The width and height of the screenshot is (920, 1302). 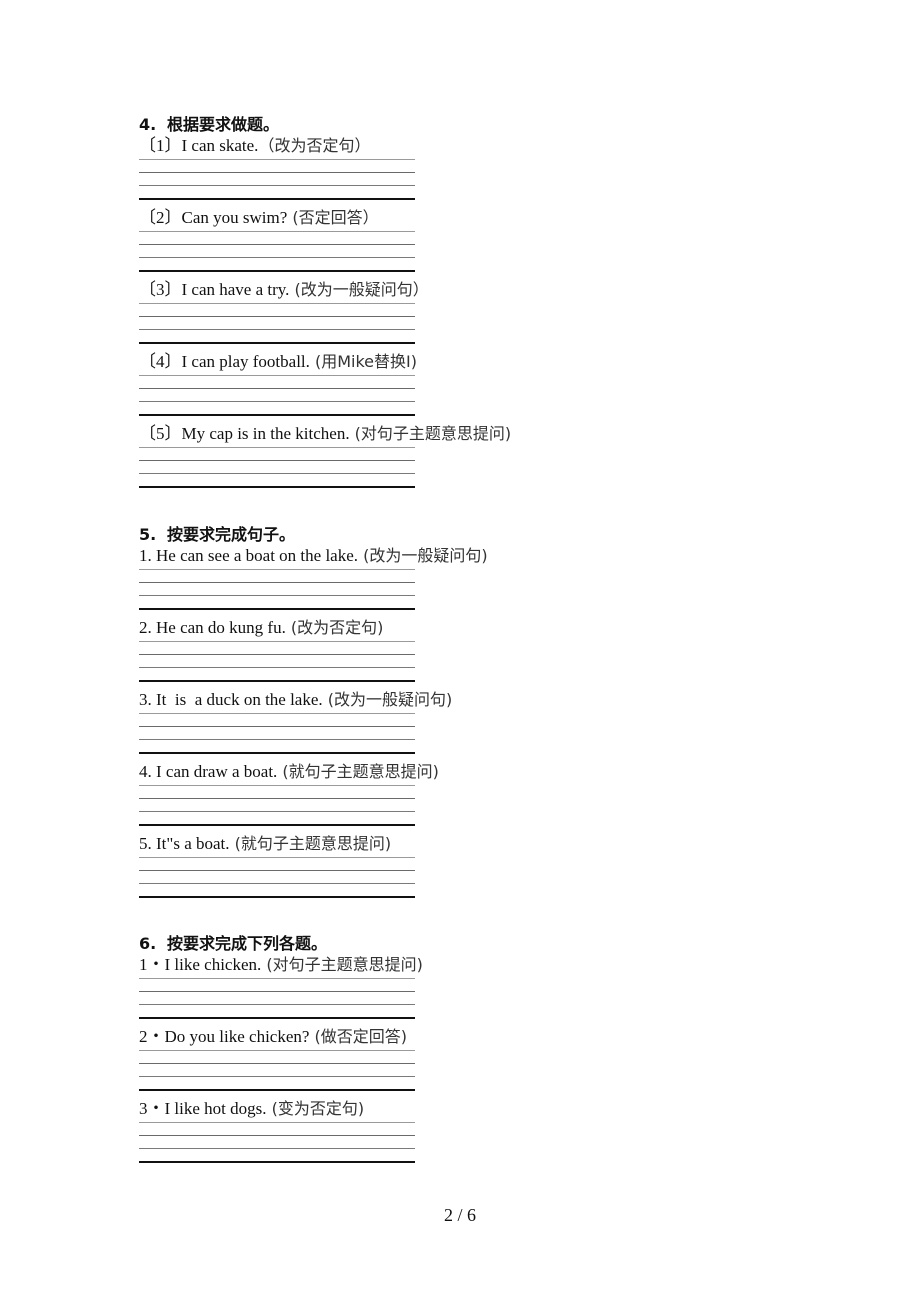 What do you see at coordinates (213, 217) in the screenshot?
I see `question-label: 〔2〕Can you swim?` at bounding box center [213, 217].